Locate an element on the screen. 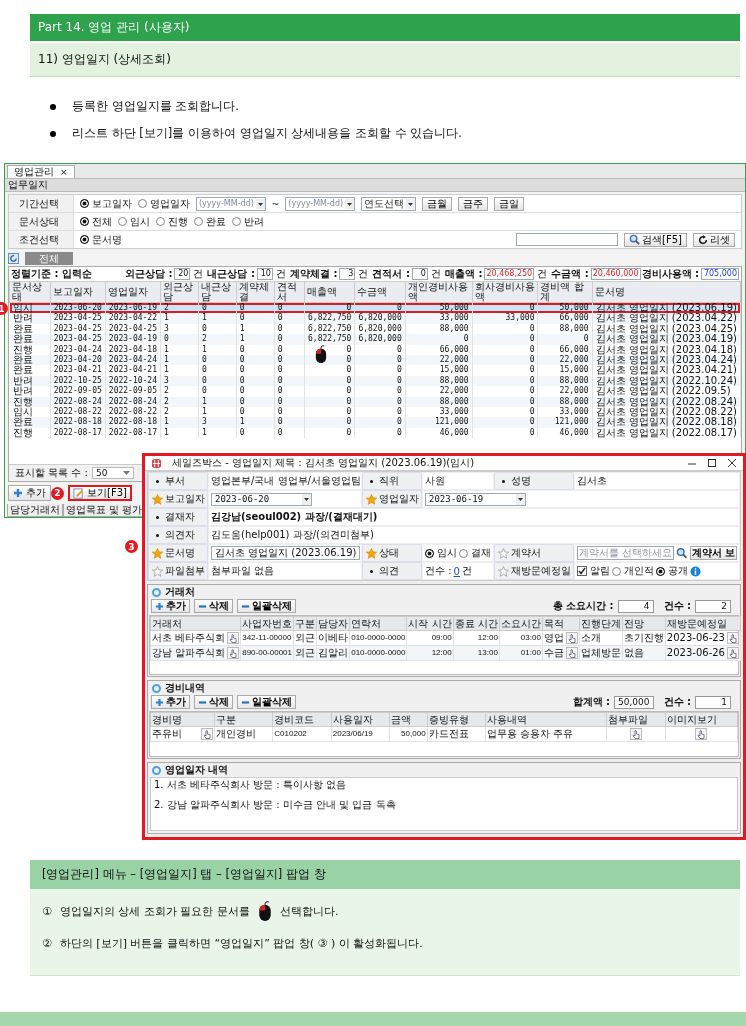 The width and height of the screenshot is (746, 1026). table-cell: 강남 알파주식회 is located at coordinates (189, 653).